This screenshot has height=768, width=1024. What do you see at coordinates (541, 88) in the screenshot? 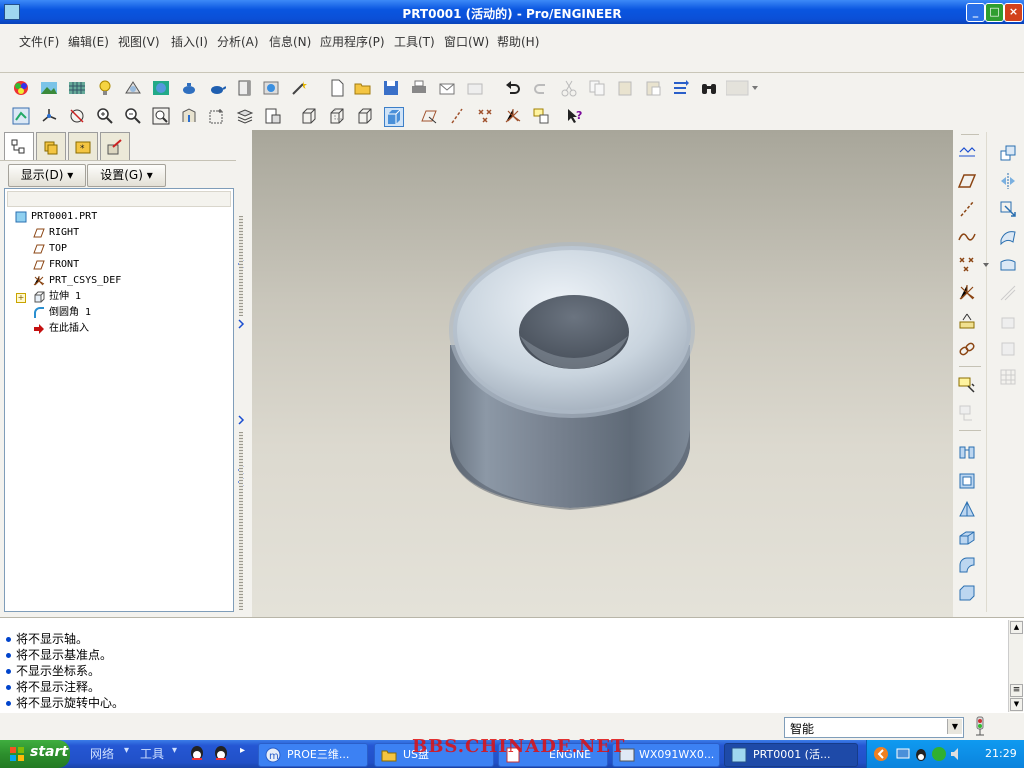
I see `redo-icon` at bounding box center [541, 88].